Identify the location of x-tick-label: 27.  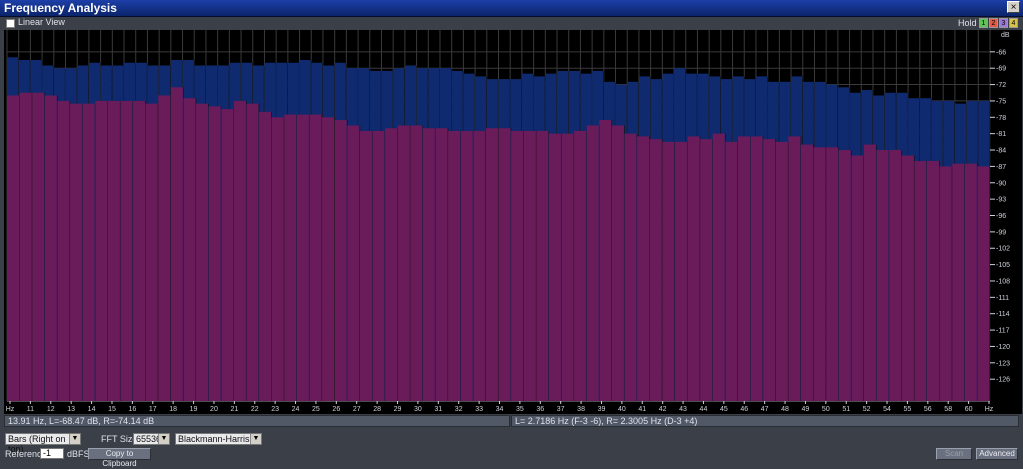
(357, 409).